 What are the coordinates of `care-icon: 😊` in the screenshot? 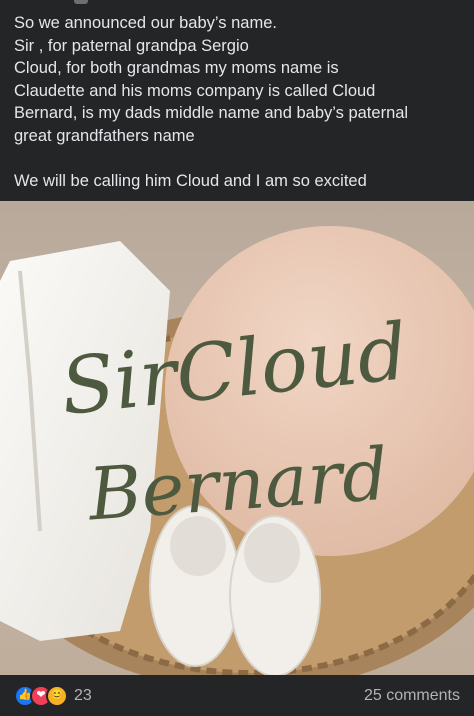 It's located at (57, 695).